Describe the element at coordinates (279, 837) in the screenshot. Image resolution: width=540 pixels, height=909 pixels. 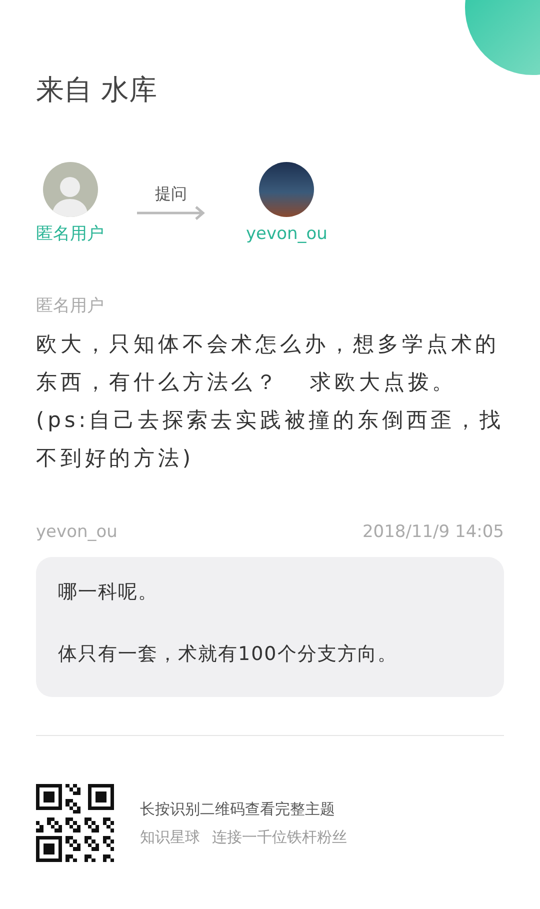
I see `slogan: 连接一千位铁杆粉丝` at that location.